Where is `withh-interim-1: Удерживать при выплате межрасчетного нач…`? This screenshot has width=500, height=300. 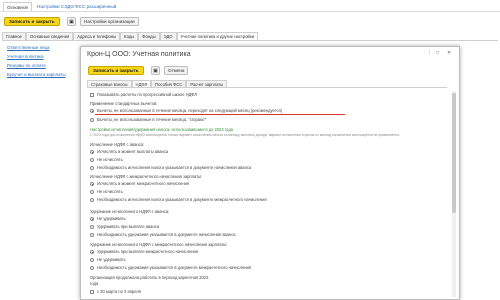 withh-interim-1: Удерживать при выплате межрасчетного нач… is located at coordinates (144, 251).